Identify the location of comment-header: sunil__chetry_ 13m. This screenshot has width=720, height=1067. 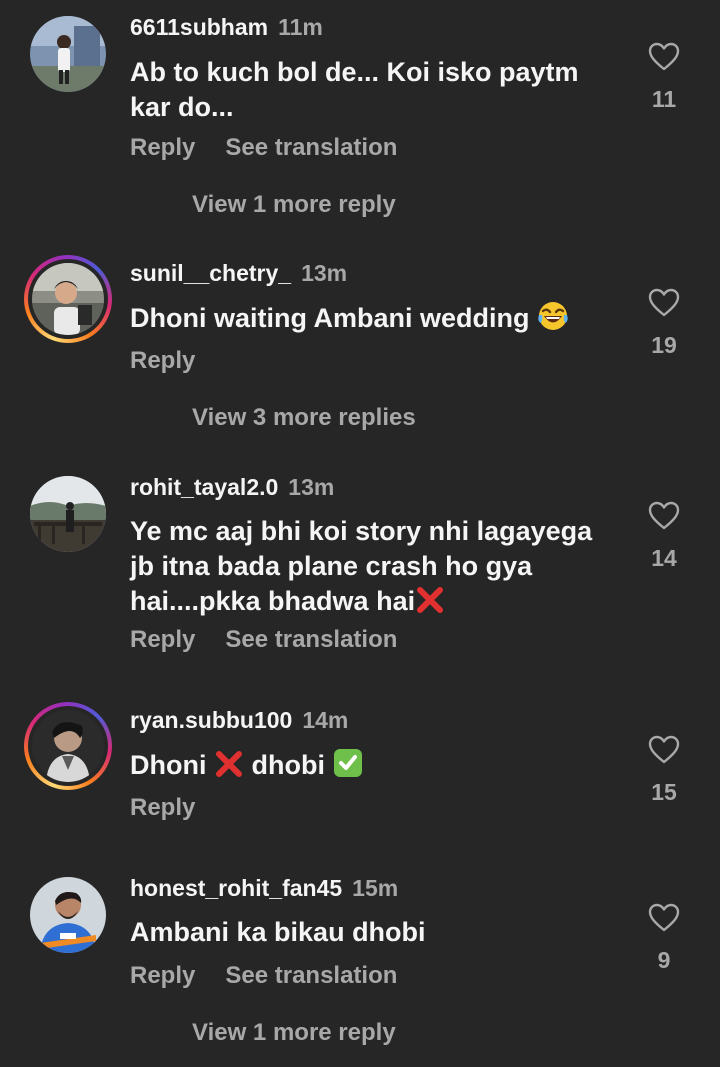
(238, 273).